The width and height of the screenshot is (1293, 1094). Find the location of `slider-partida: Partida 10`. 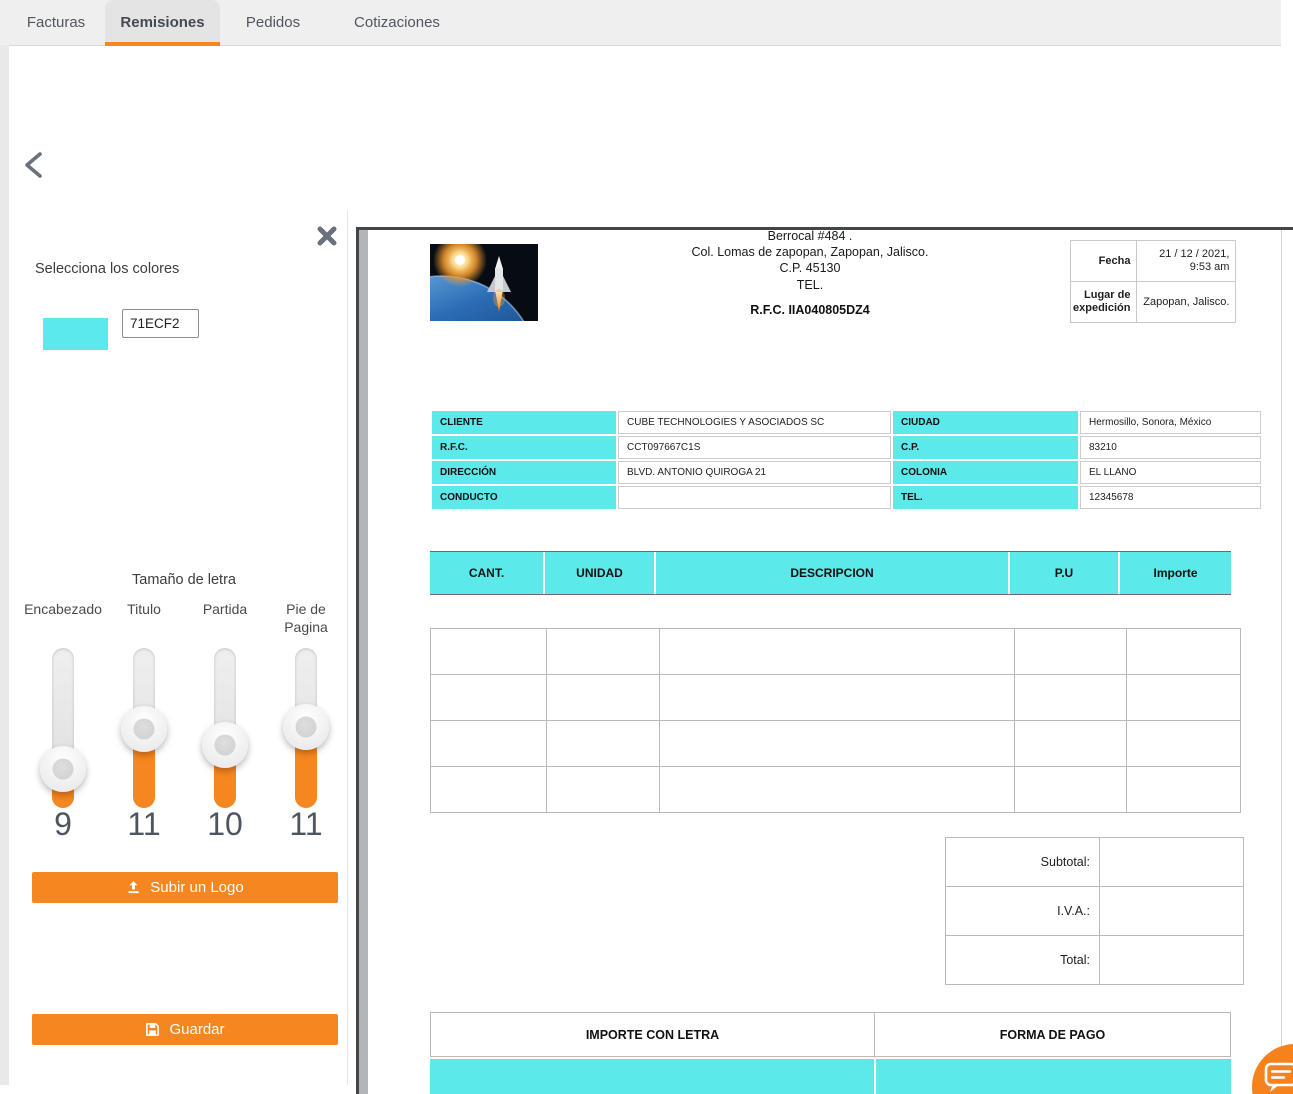

slider-partida: Partida 10 is located at coordinates (225, 727).